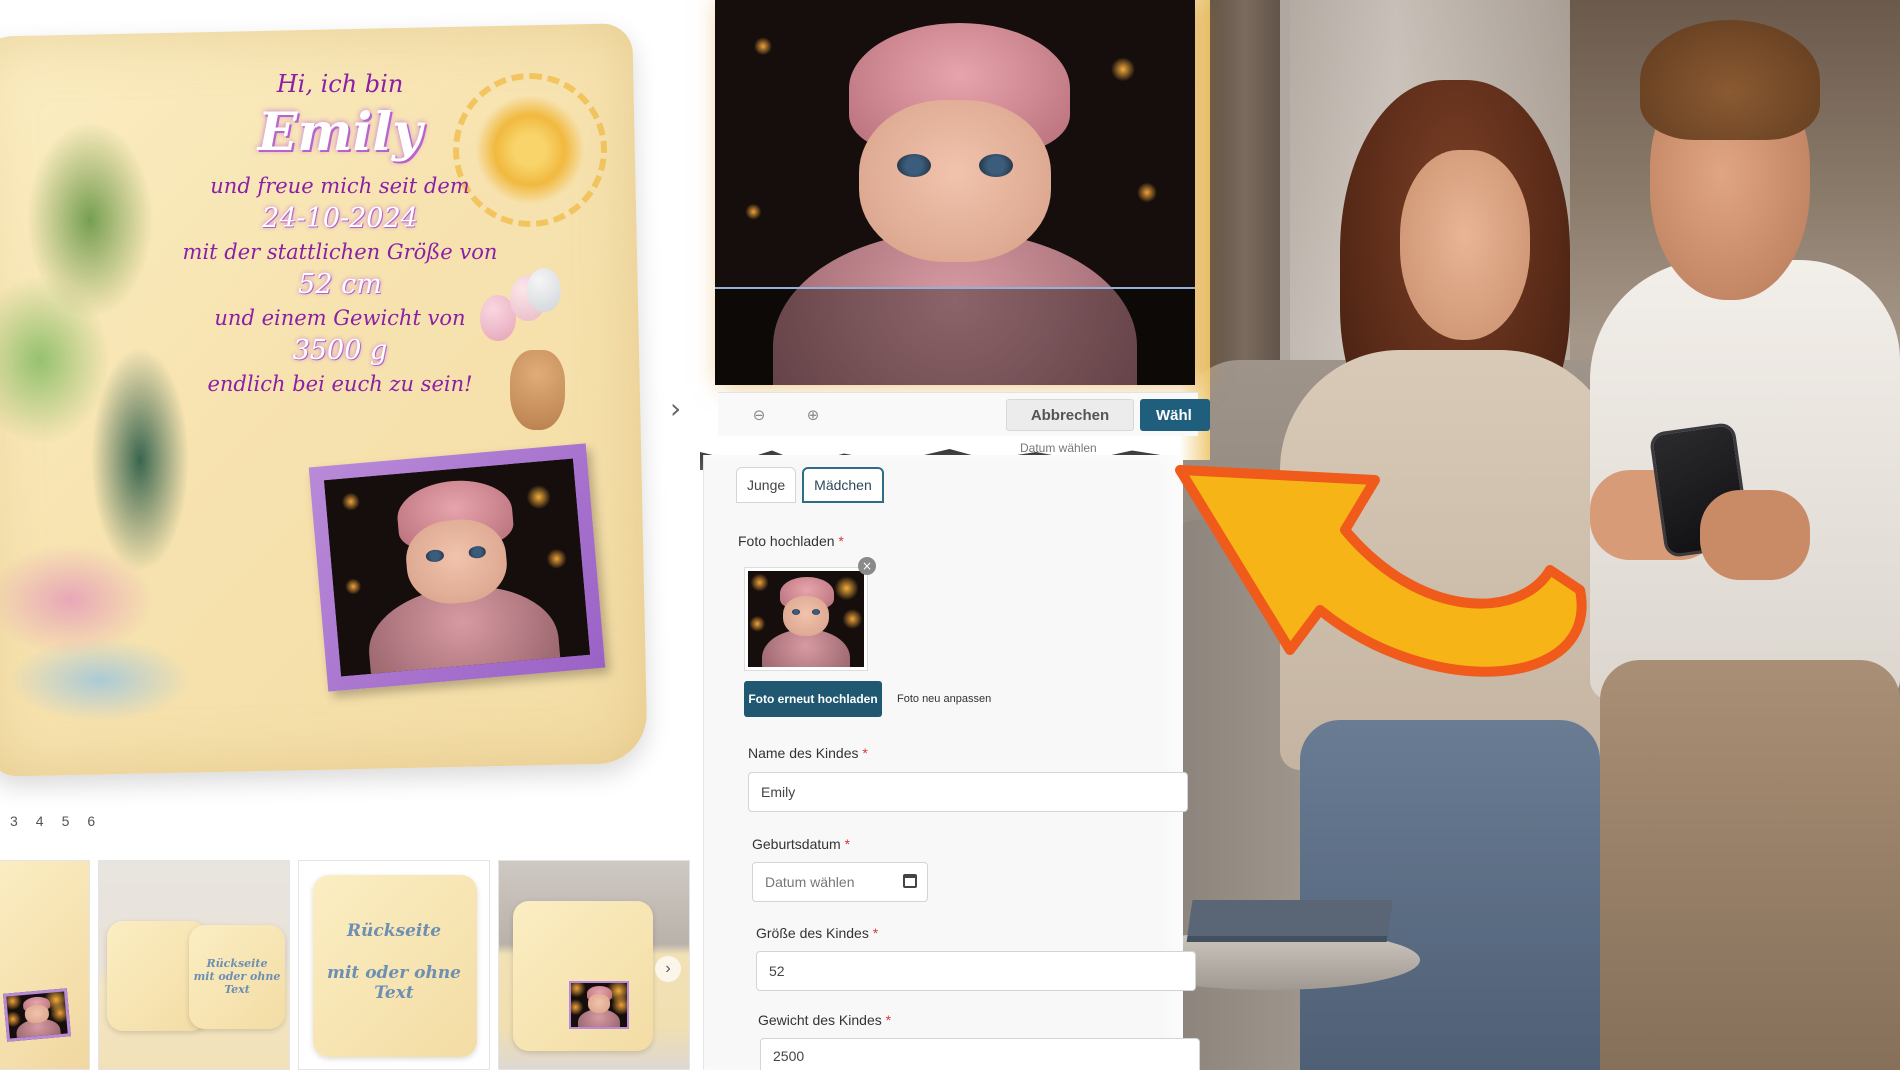  Describe the element at coordinates (237, 983) in the screenshot. I see `thumb-back-line2: mit oder ohne Text` at that location.